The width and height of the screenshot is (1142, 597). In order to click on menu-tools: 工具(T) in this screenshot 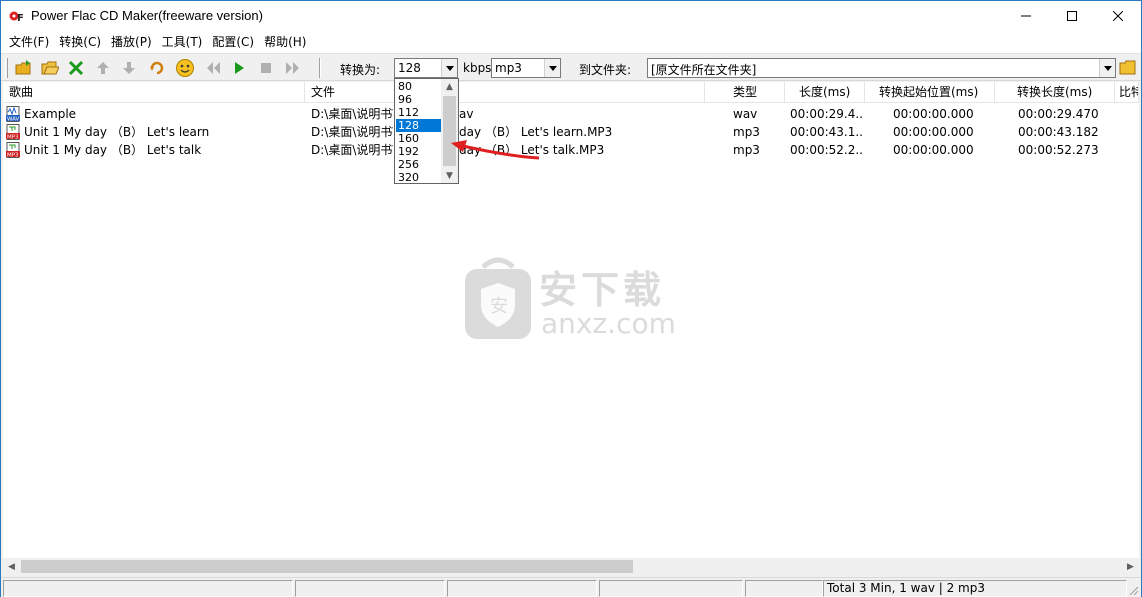, I will do `click(182, 42)`.